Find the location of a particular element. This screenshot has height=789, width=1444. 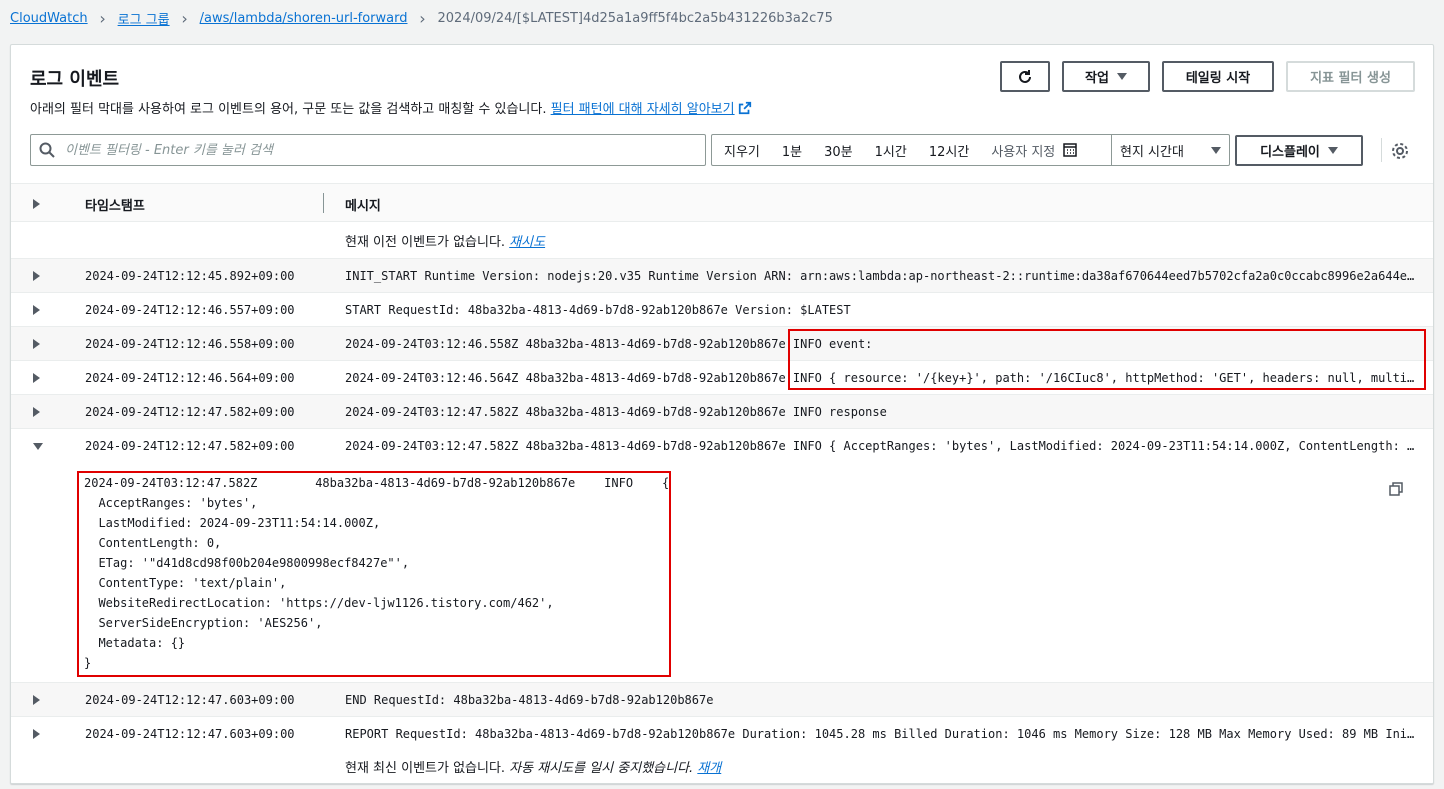

gear-icon is located at coordinates (1400, 151).